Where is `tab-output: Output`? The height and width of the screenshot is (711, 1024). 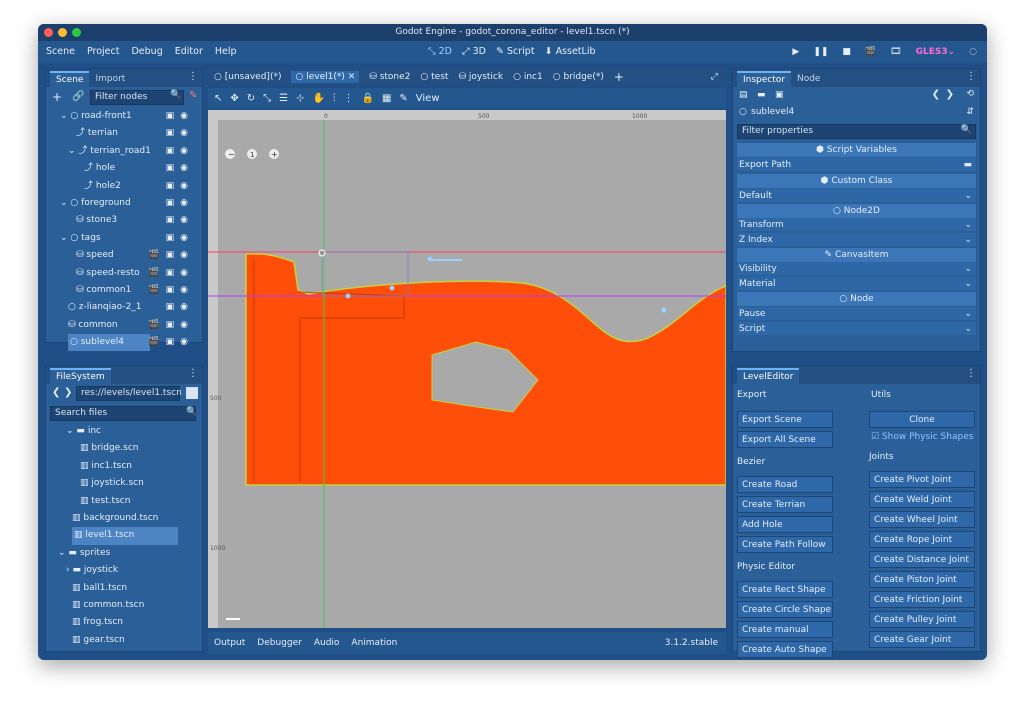
tab-output: Output is located at coordinates (229, 643).